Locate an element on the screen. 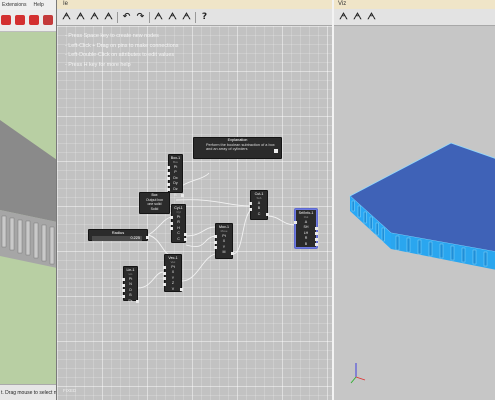 The width and height of the screenshot is (495, 400). modeler-toolbar is located at coordinates (28, 21).